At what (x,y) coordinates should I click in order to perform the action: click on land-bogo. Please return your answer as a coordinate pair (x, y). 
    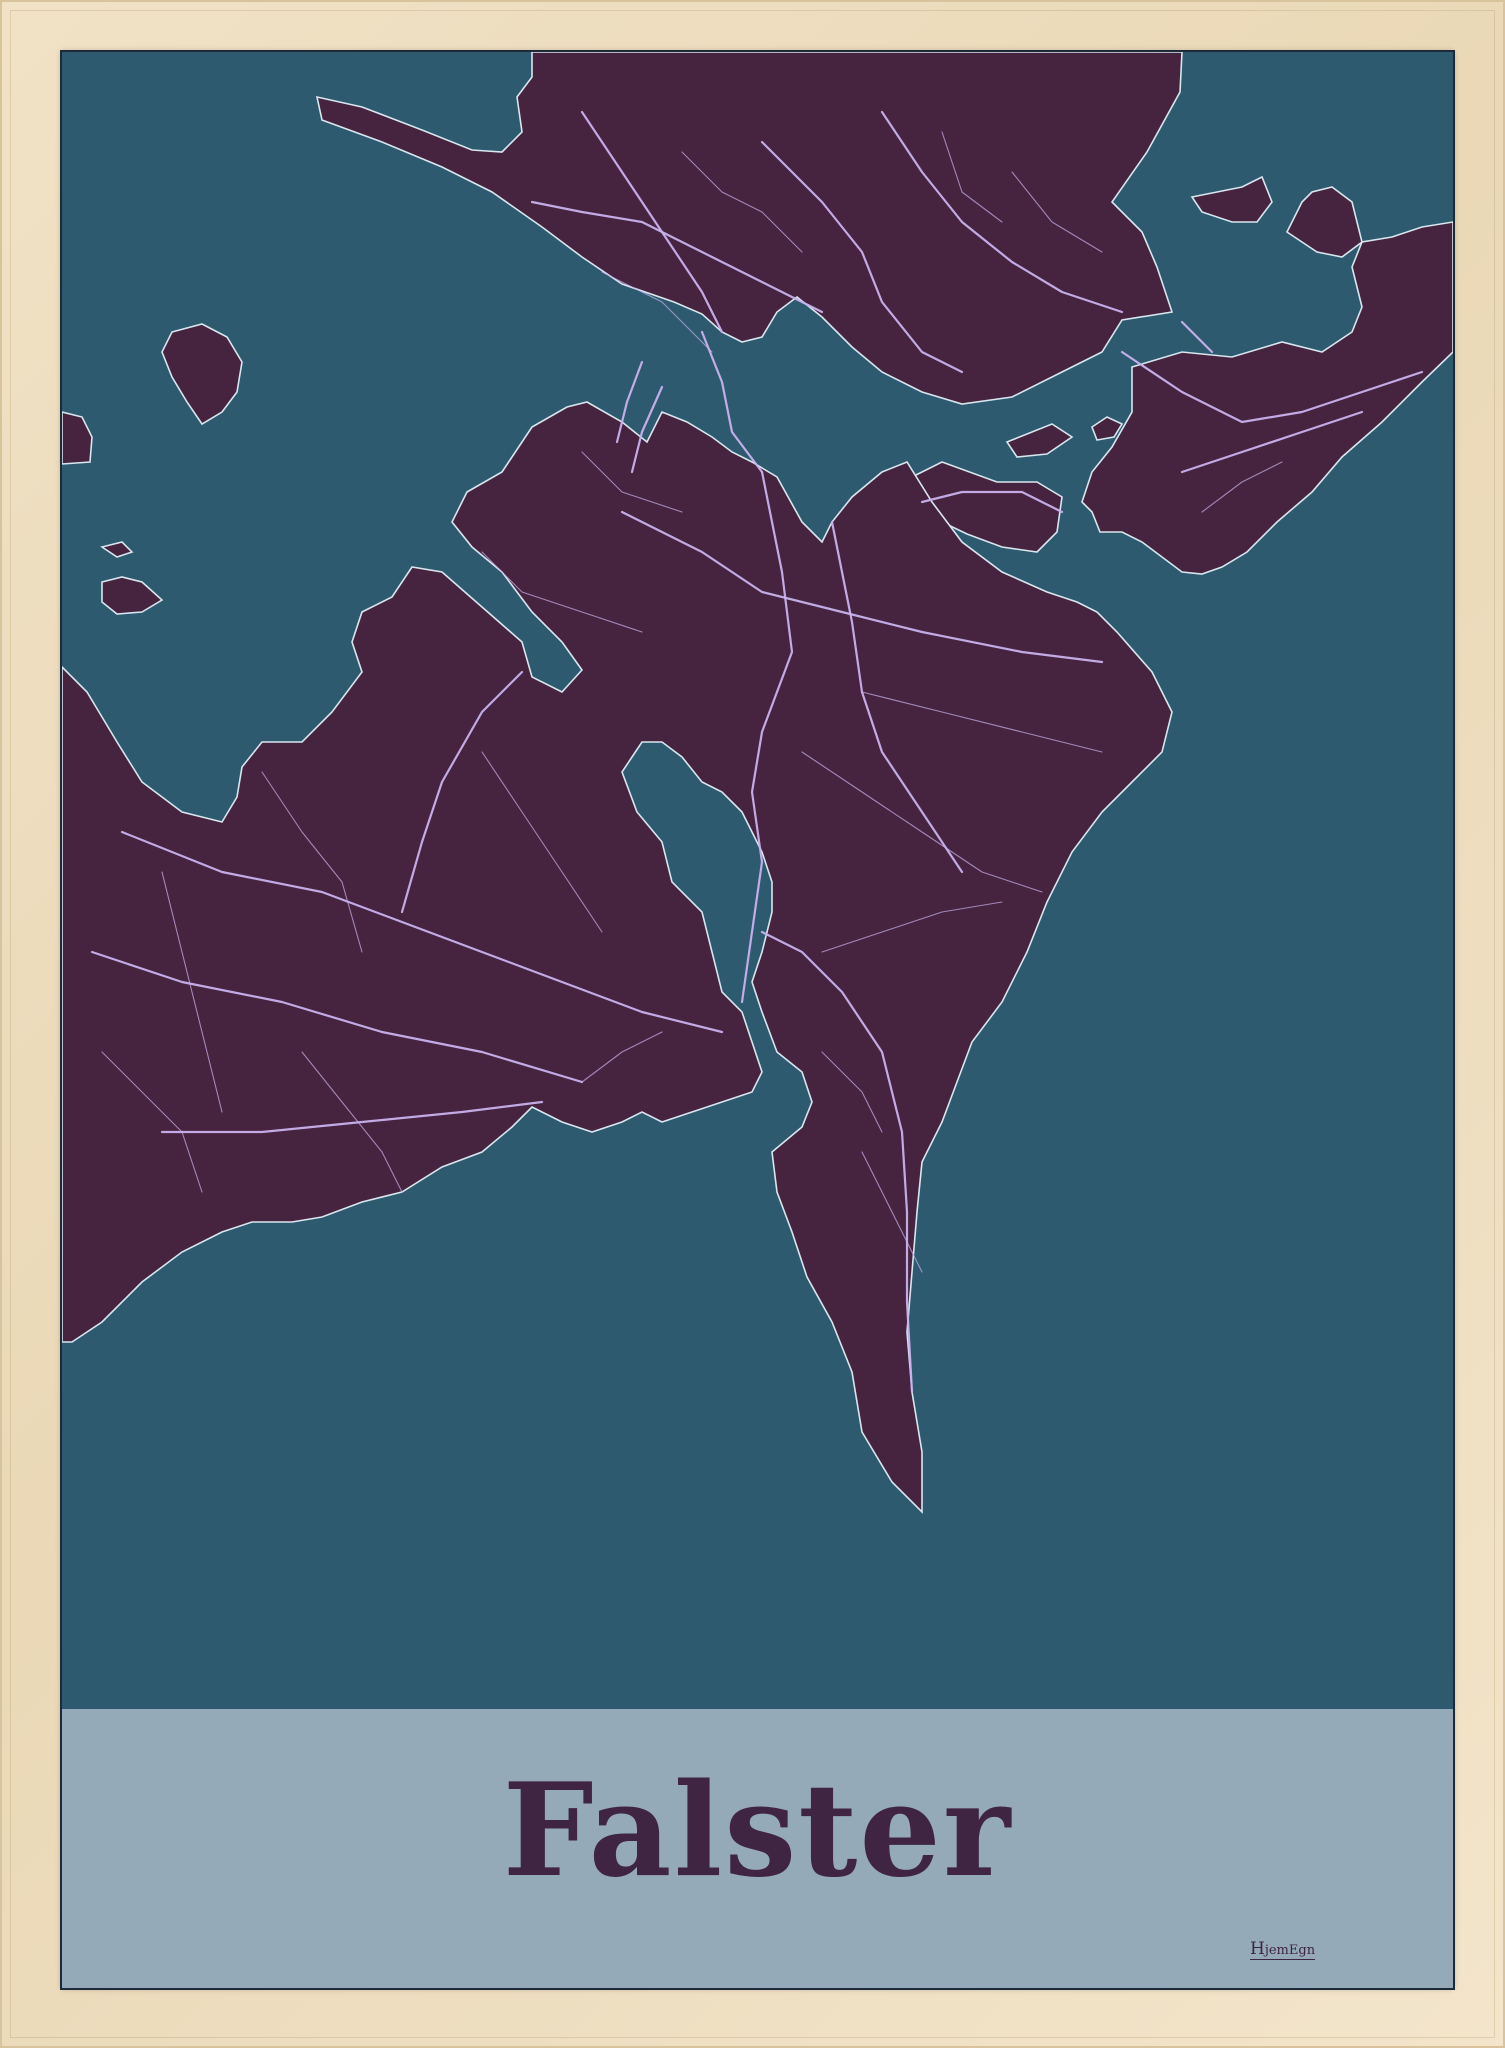
    Looking at the image, I should click on (986, 507).